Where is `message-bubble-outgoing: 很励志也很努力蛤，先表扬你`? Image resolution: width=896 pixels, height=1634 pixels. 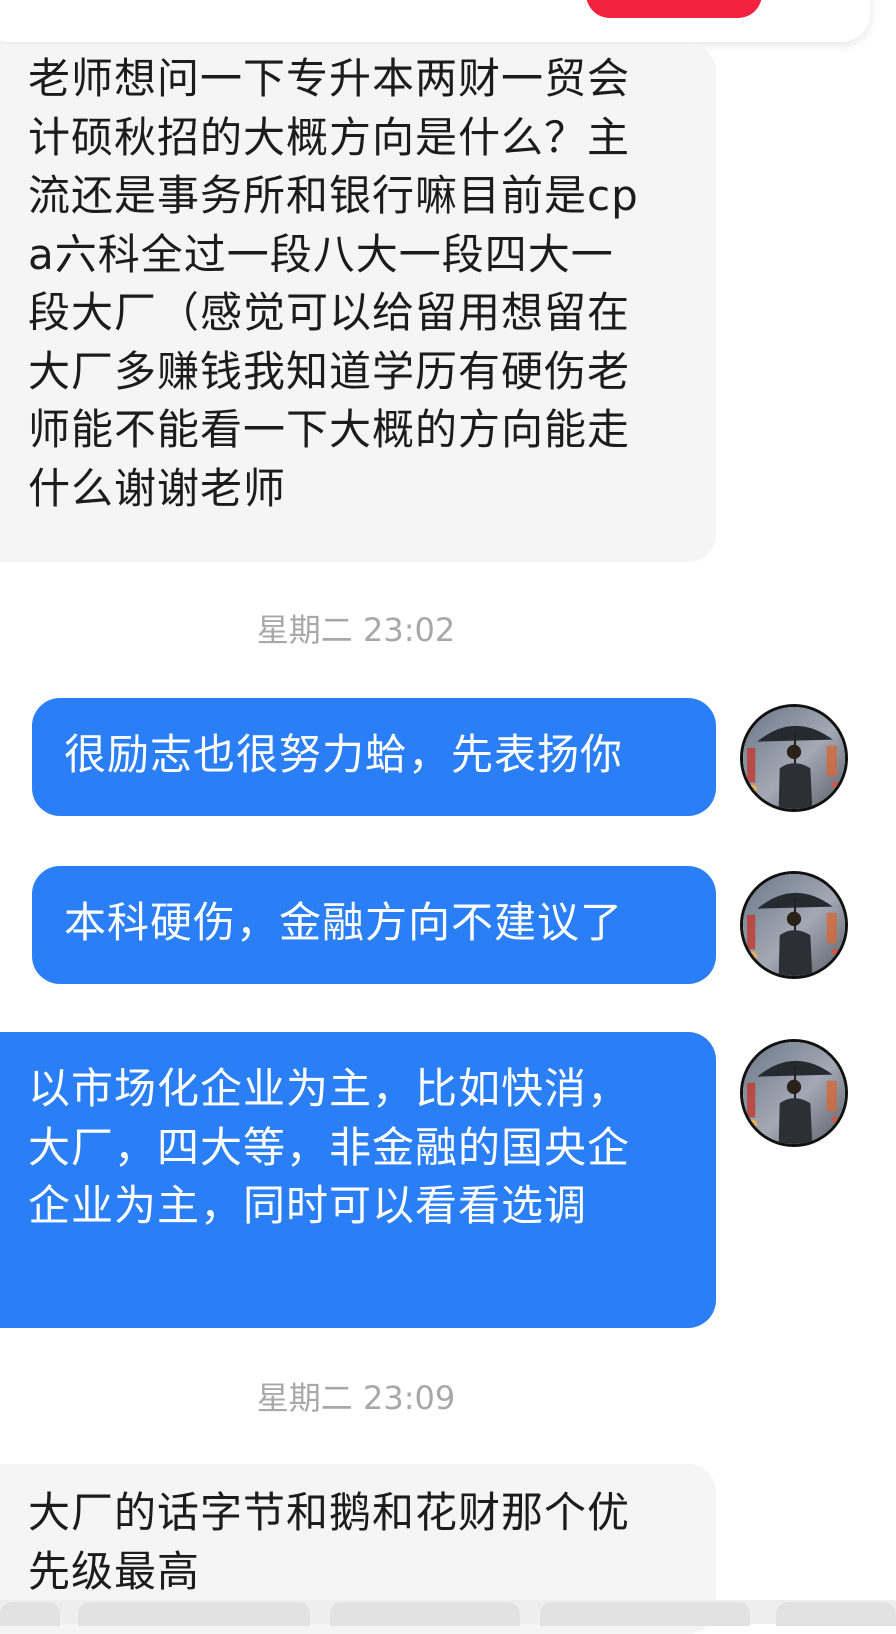 message-bubble-outgoing: 很励志也很努力蛤，先表扬你 is located at coordinates (374, 757).